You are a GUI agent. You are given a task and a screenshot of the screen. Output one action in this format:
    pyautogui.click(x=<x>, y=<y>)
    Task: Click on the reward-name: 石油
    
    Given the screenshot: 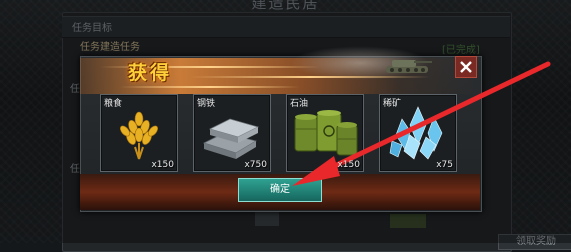 What is the action you would take?
    pyautogui.click(x=299, y=104)
    